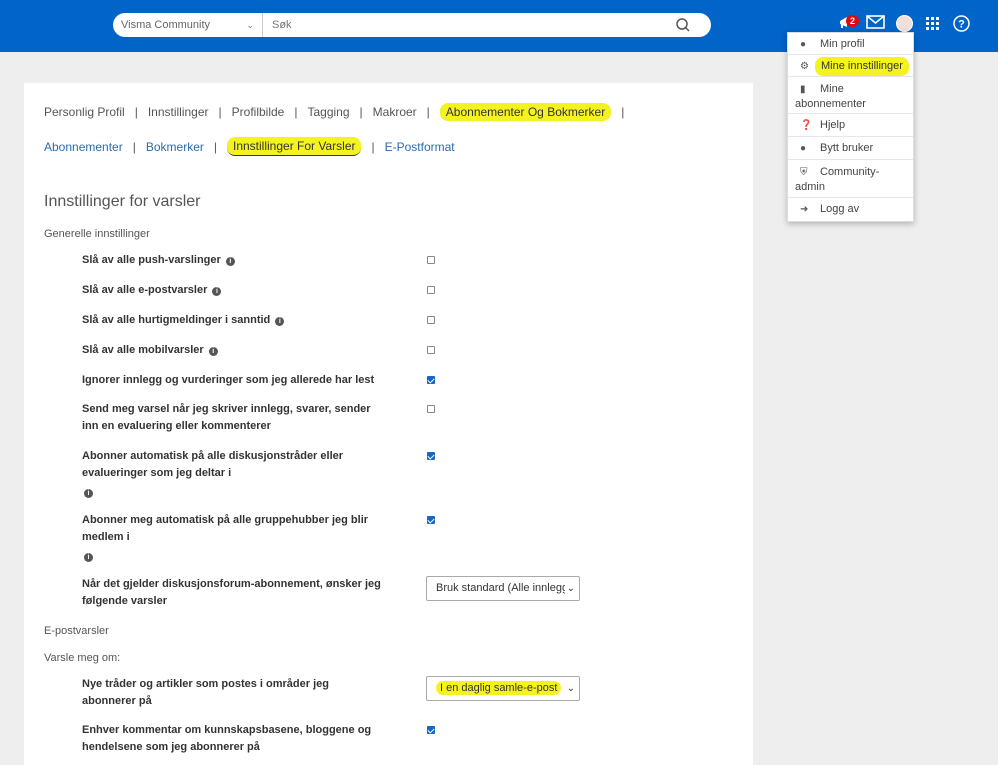 The image size is (998, 765). I want to click on new-threads-select: I en daglig samle-e-post ⌄, so click(503, 688).